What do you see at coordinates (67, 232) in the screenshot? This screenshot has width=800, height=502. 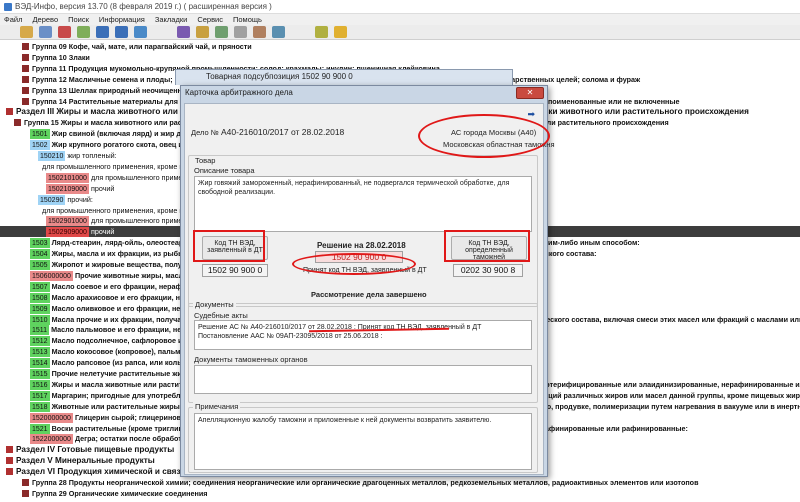 I see `tree-code: 1502909000` at bounding box center [67, 232].